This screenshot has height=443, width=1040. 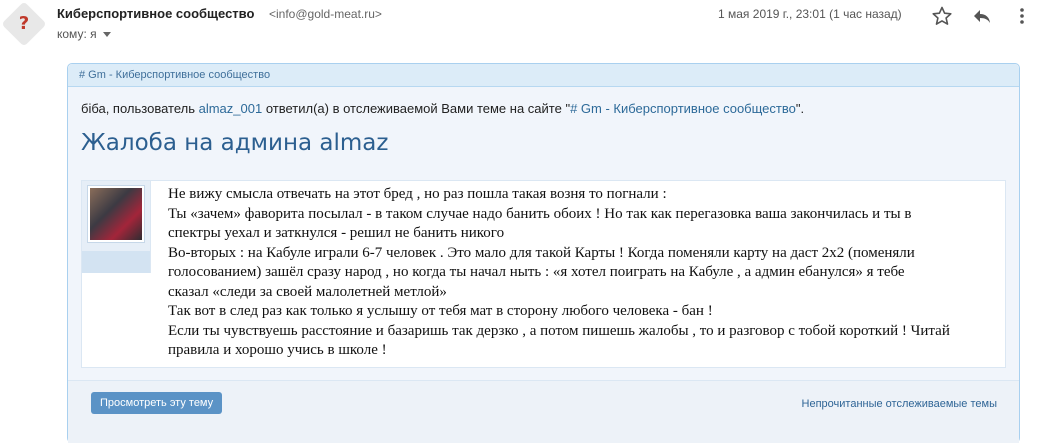 What do you see at coordinates (800, 108) in the screenshot?
I see `intro-suffix: ".` at bounding box center [800, 108].